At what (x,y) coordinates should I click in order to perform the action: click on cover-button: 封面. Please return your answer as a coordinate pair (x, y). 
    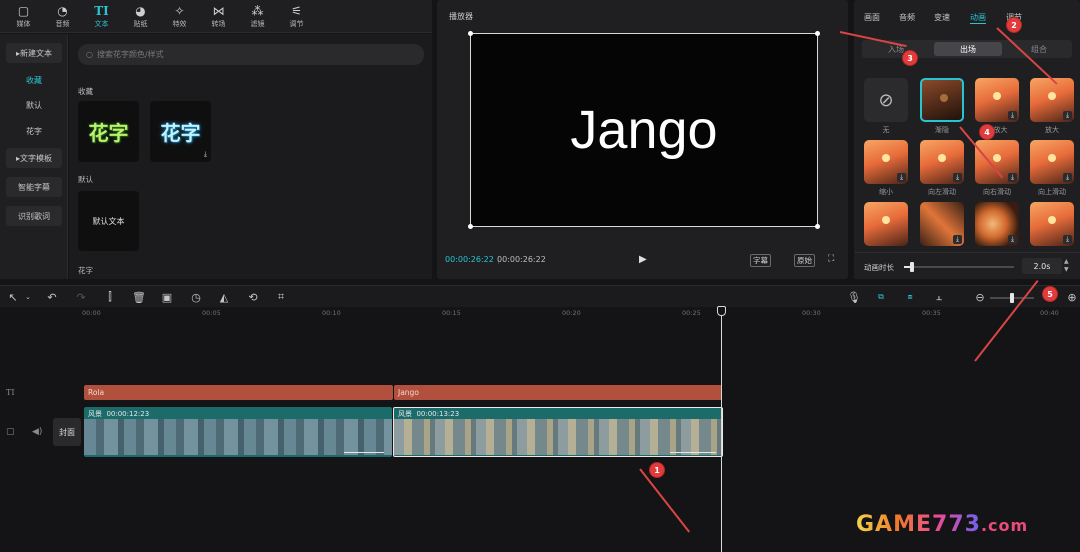
    Looking at the image, I should click on (67, 432).